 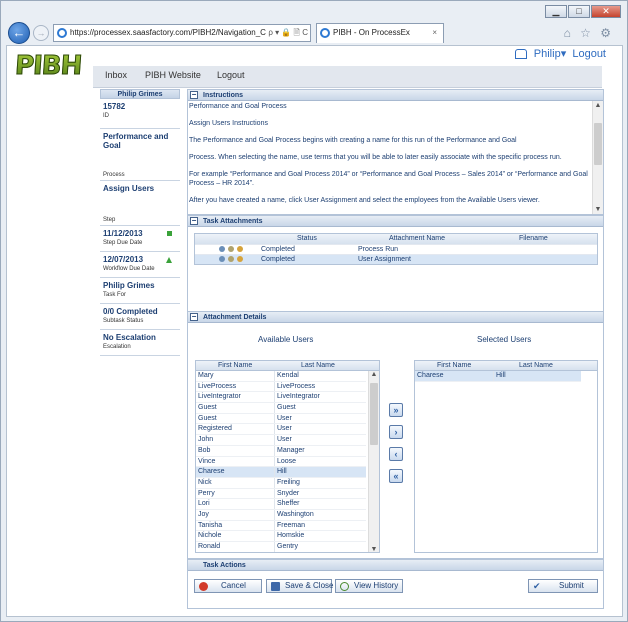 What do you see at coordinates (396, 259) in the screenshot?
I see `table-row: Completed User Assignment` at bounding box center [396, 259].